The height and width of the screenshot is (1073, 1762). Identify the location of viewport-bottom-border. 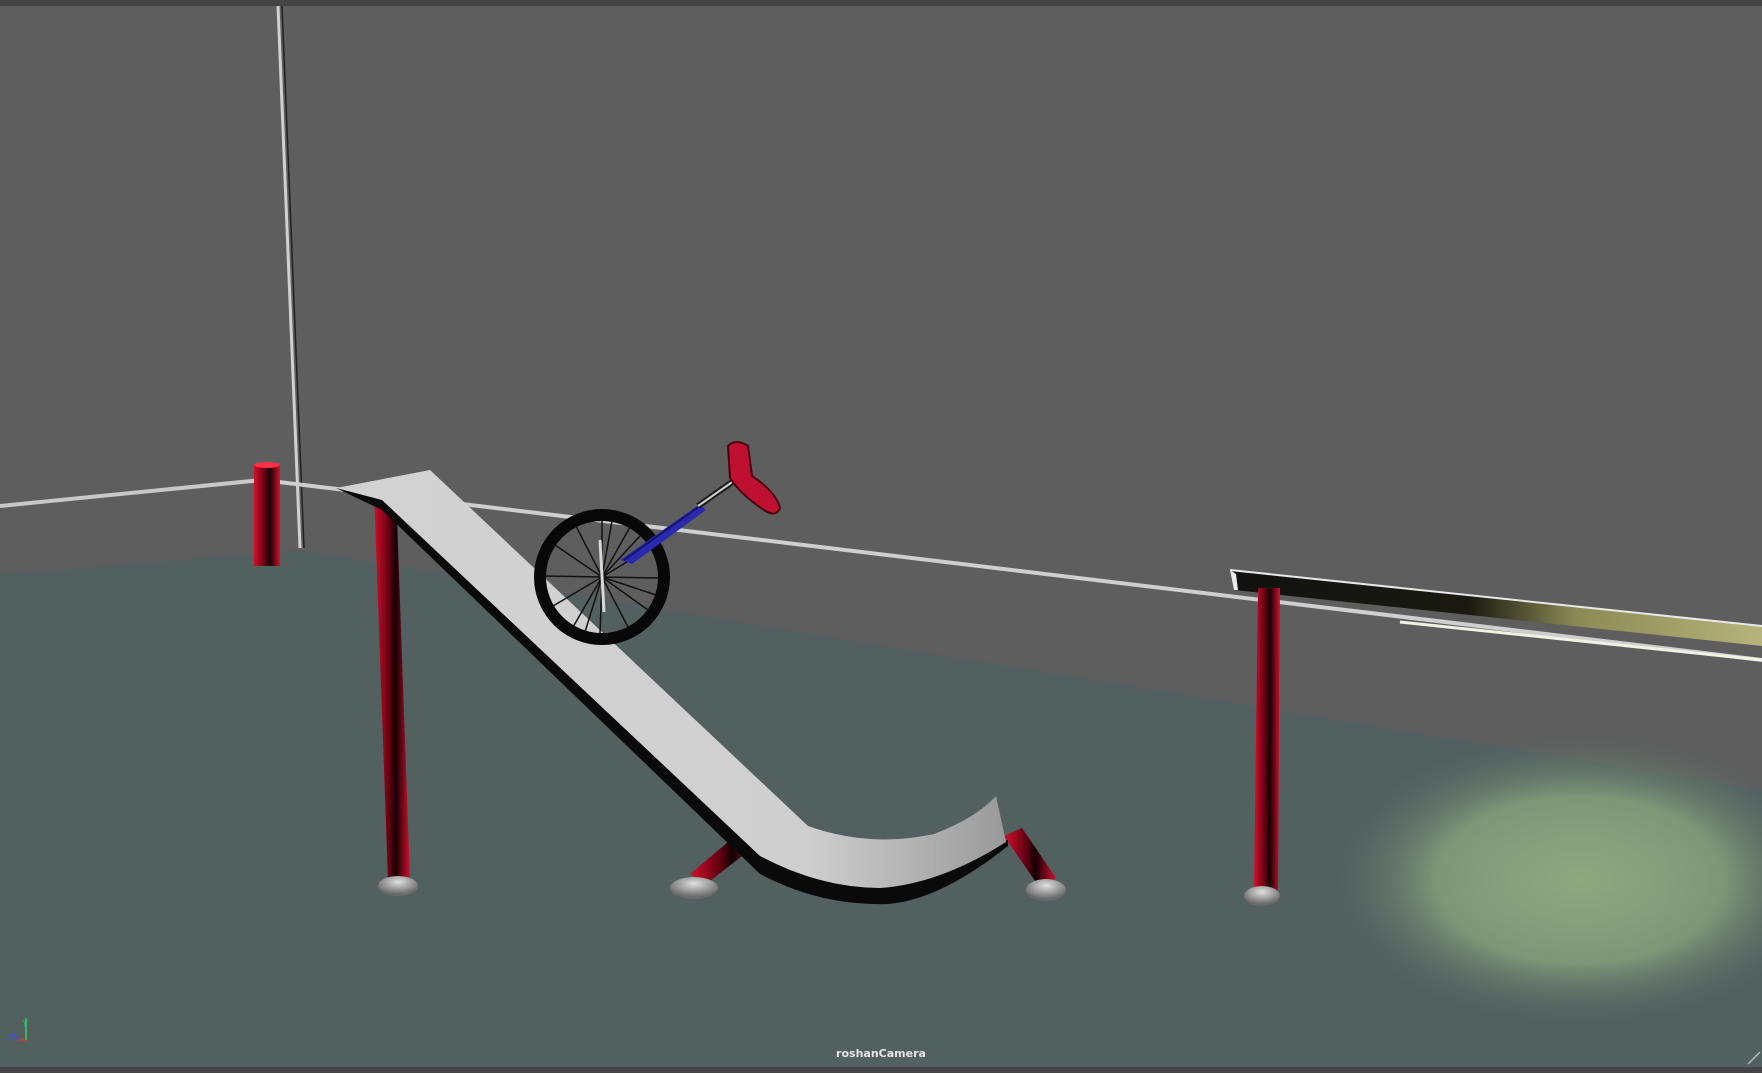
(881, 1070).